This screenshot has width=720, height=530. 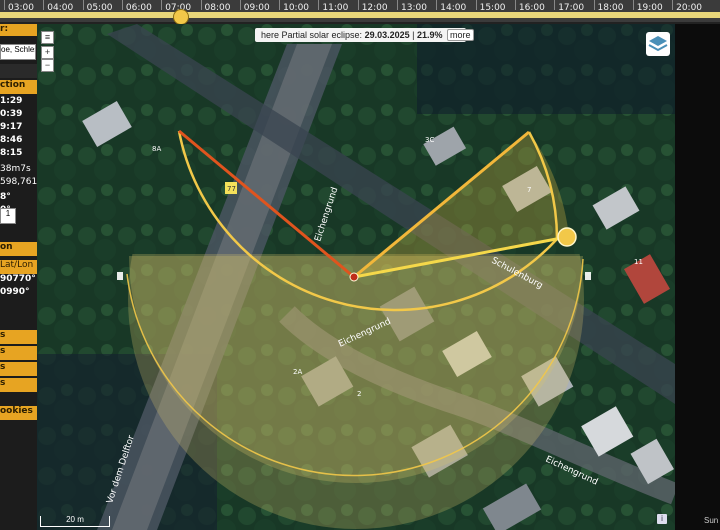 What do you see at coordinates (18, 413) in the screenshot?
I see `cookies-button: ookies` at bounding box center [18, 413].